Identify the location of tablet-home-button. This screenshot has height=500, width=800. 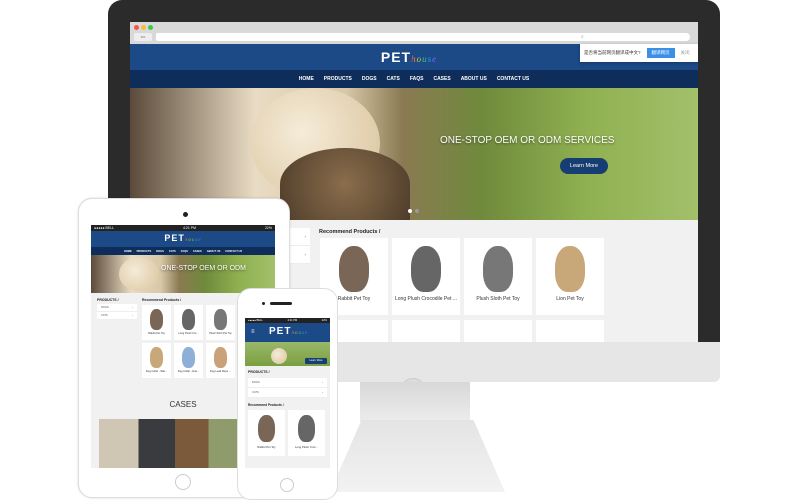
(183, 482).